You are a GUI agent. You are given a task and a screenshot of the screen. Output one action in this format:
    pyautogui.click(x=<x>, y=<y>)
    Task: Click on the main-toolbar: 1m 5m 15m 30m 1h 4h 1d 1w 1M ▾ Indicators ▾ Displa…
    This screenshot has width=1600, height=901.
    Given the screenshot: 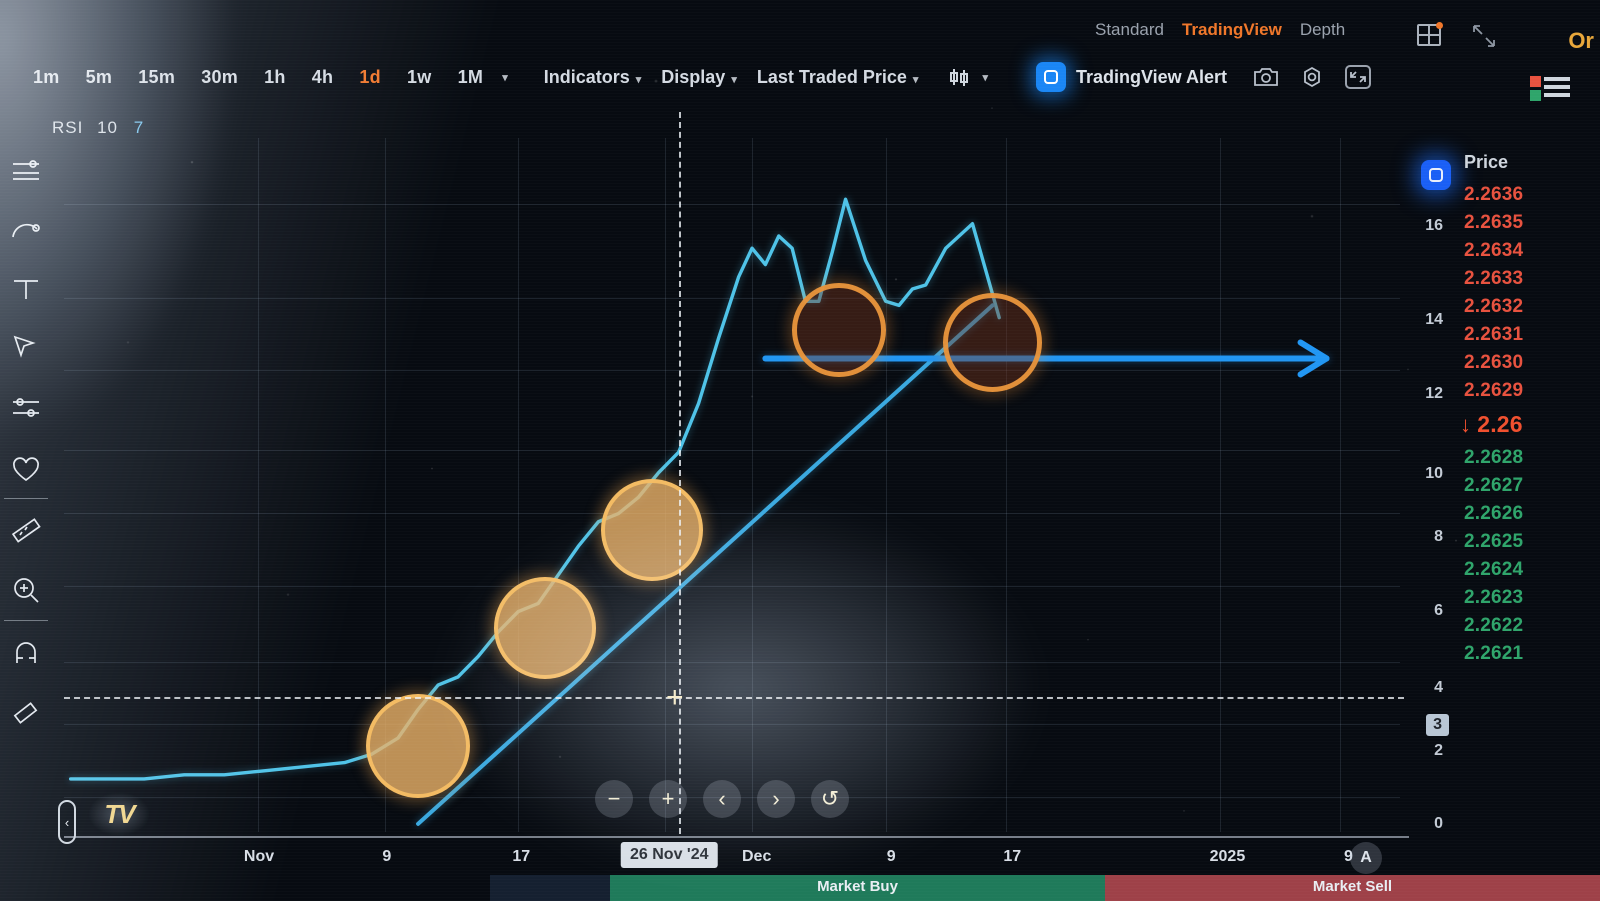 What is the action you would take?
    pyautogui.click(x=696, y=77)
    